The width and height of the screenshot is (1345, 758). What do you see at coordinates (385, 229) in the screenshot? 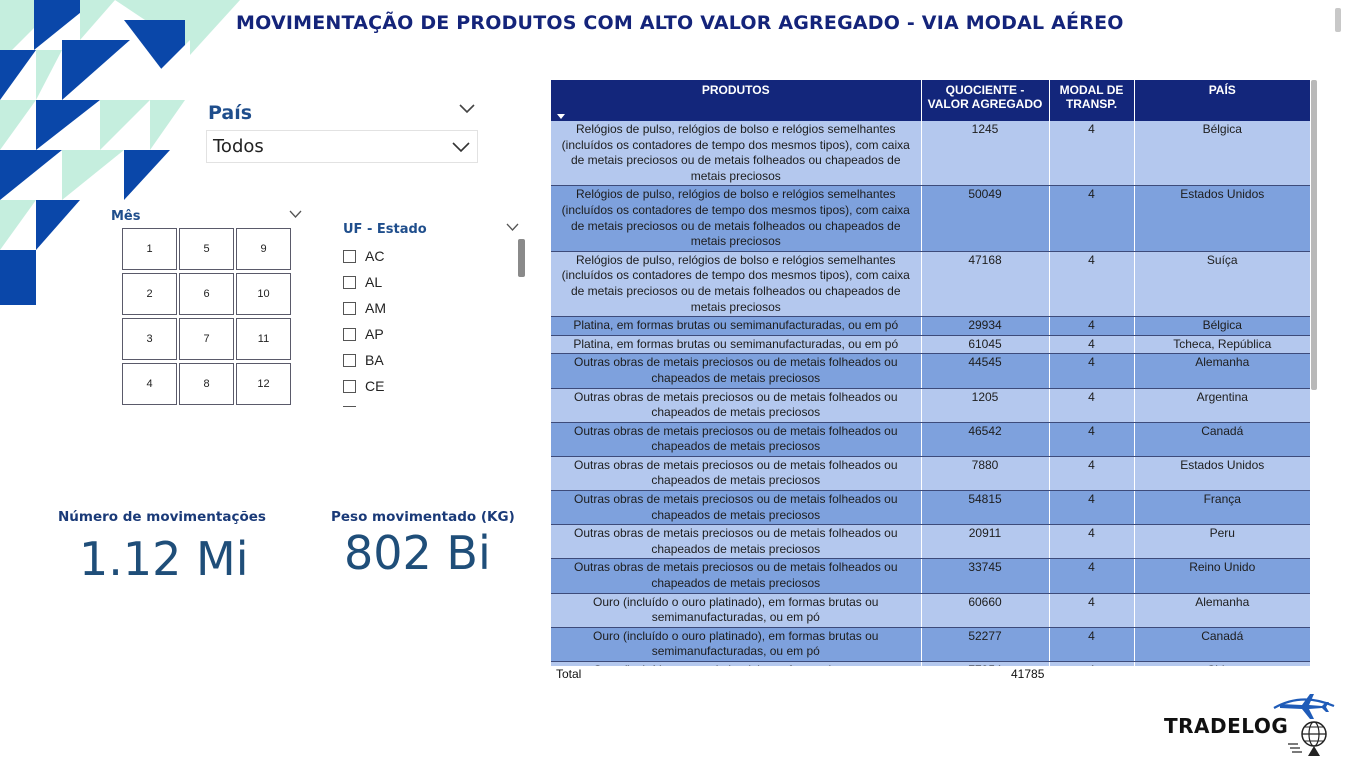
I see `uf-filter-label: UF - Estado` at bounding box center [385, 229].